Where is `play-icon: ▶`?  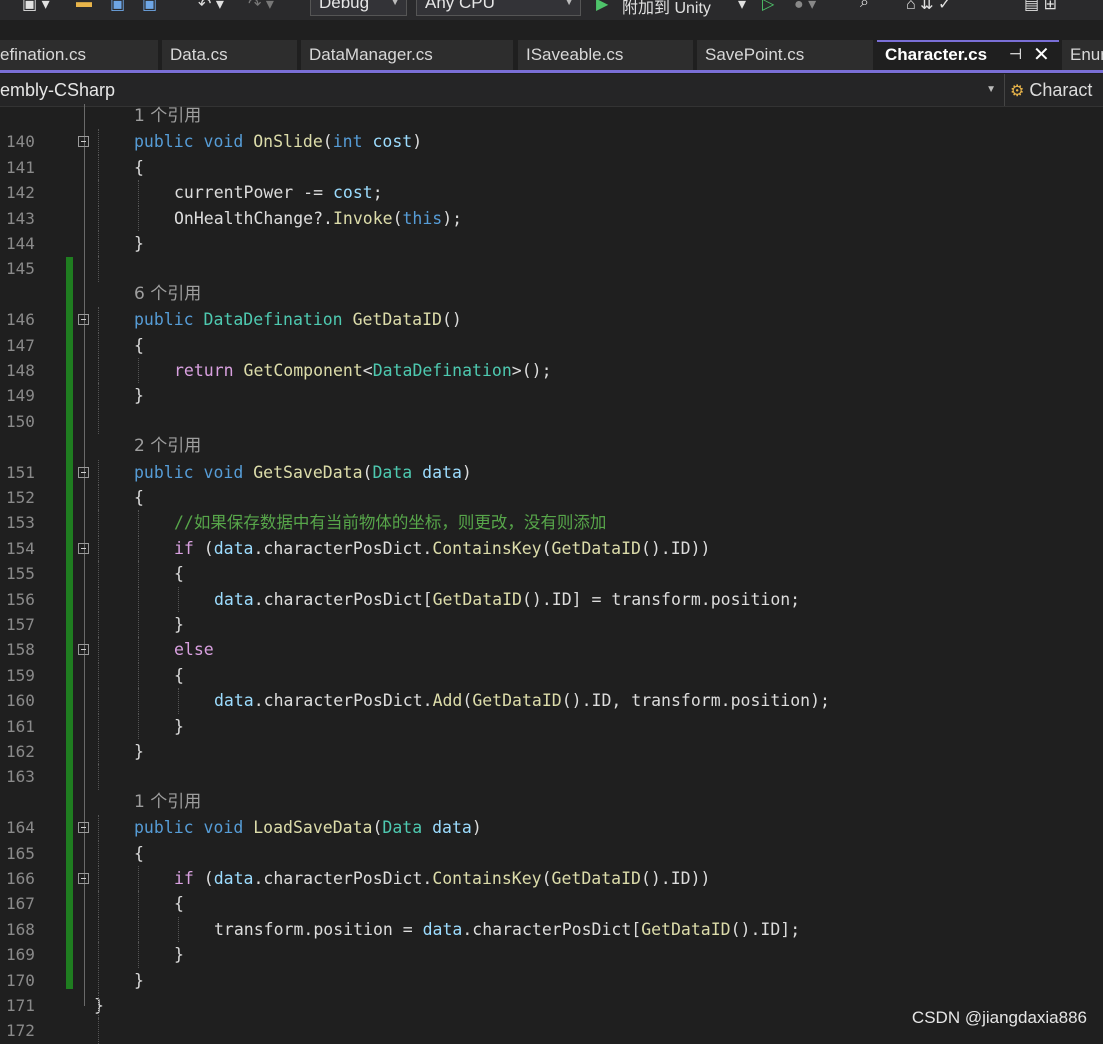
play-icon: ▶ is located at coordinates (602, 8).